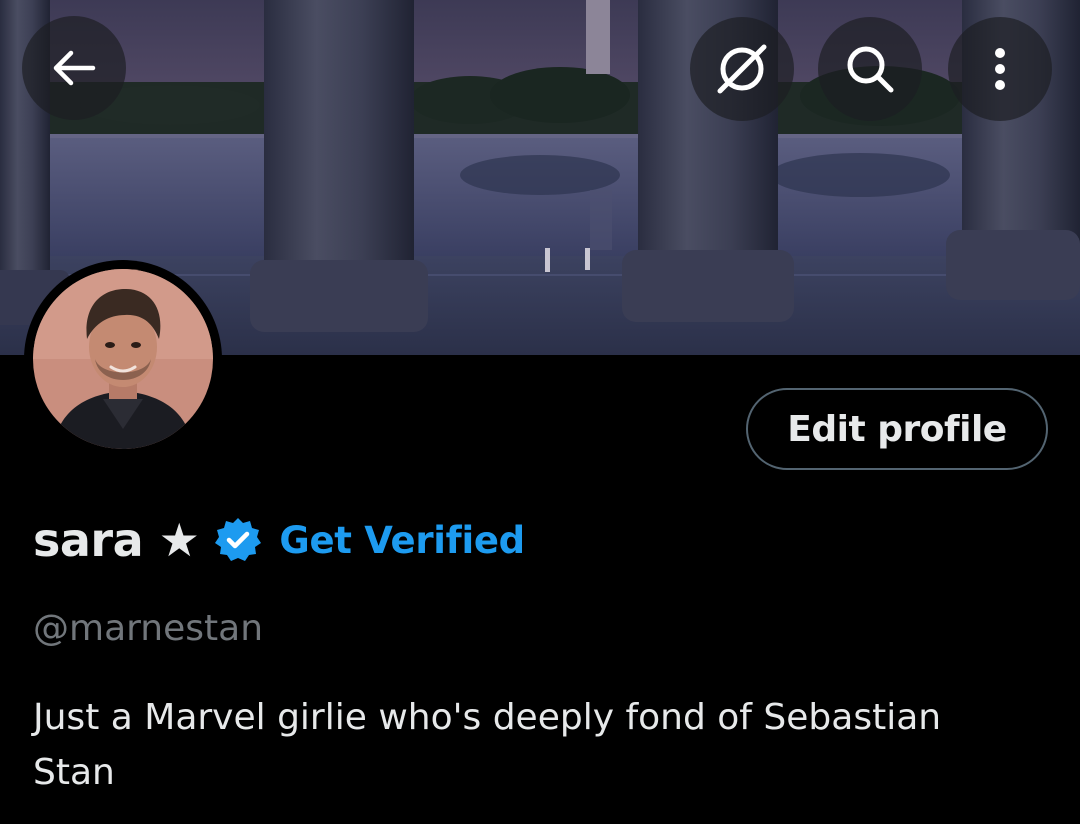  Describe the element at coordinates (897, 429) in the screenshot. I see `edit-profile-button: Edit profile` at that location.